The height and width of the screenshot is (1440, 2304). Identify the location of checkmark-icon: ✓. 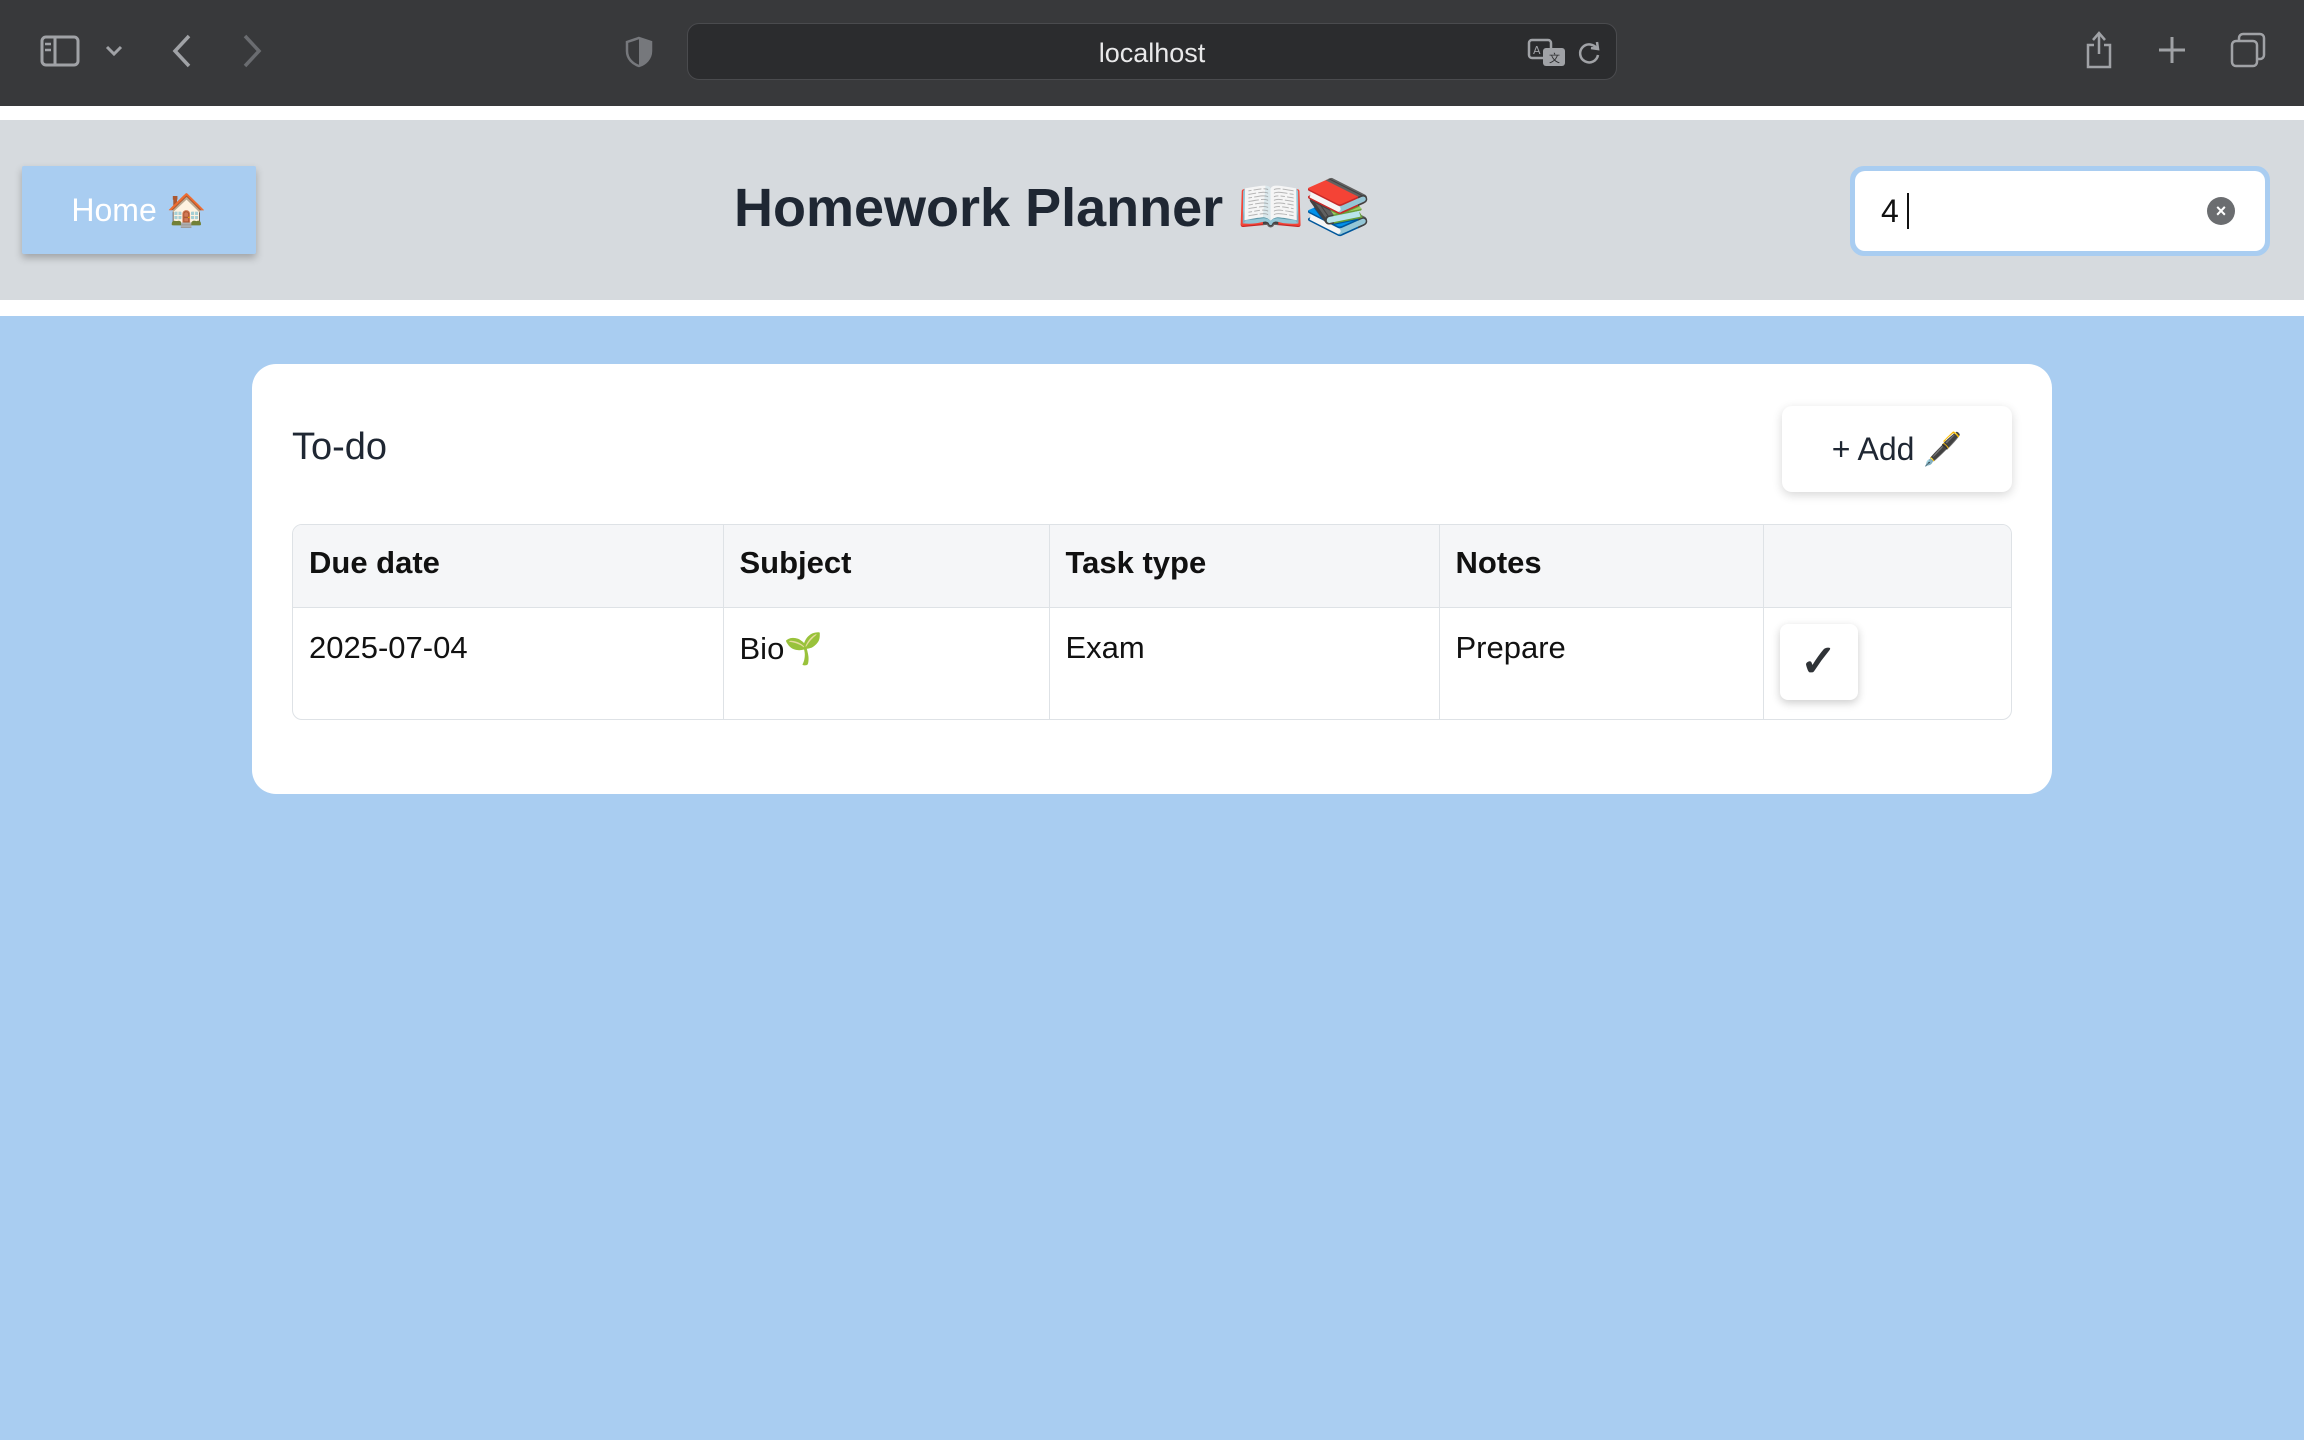
(1818, 661).